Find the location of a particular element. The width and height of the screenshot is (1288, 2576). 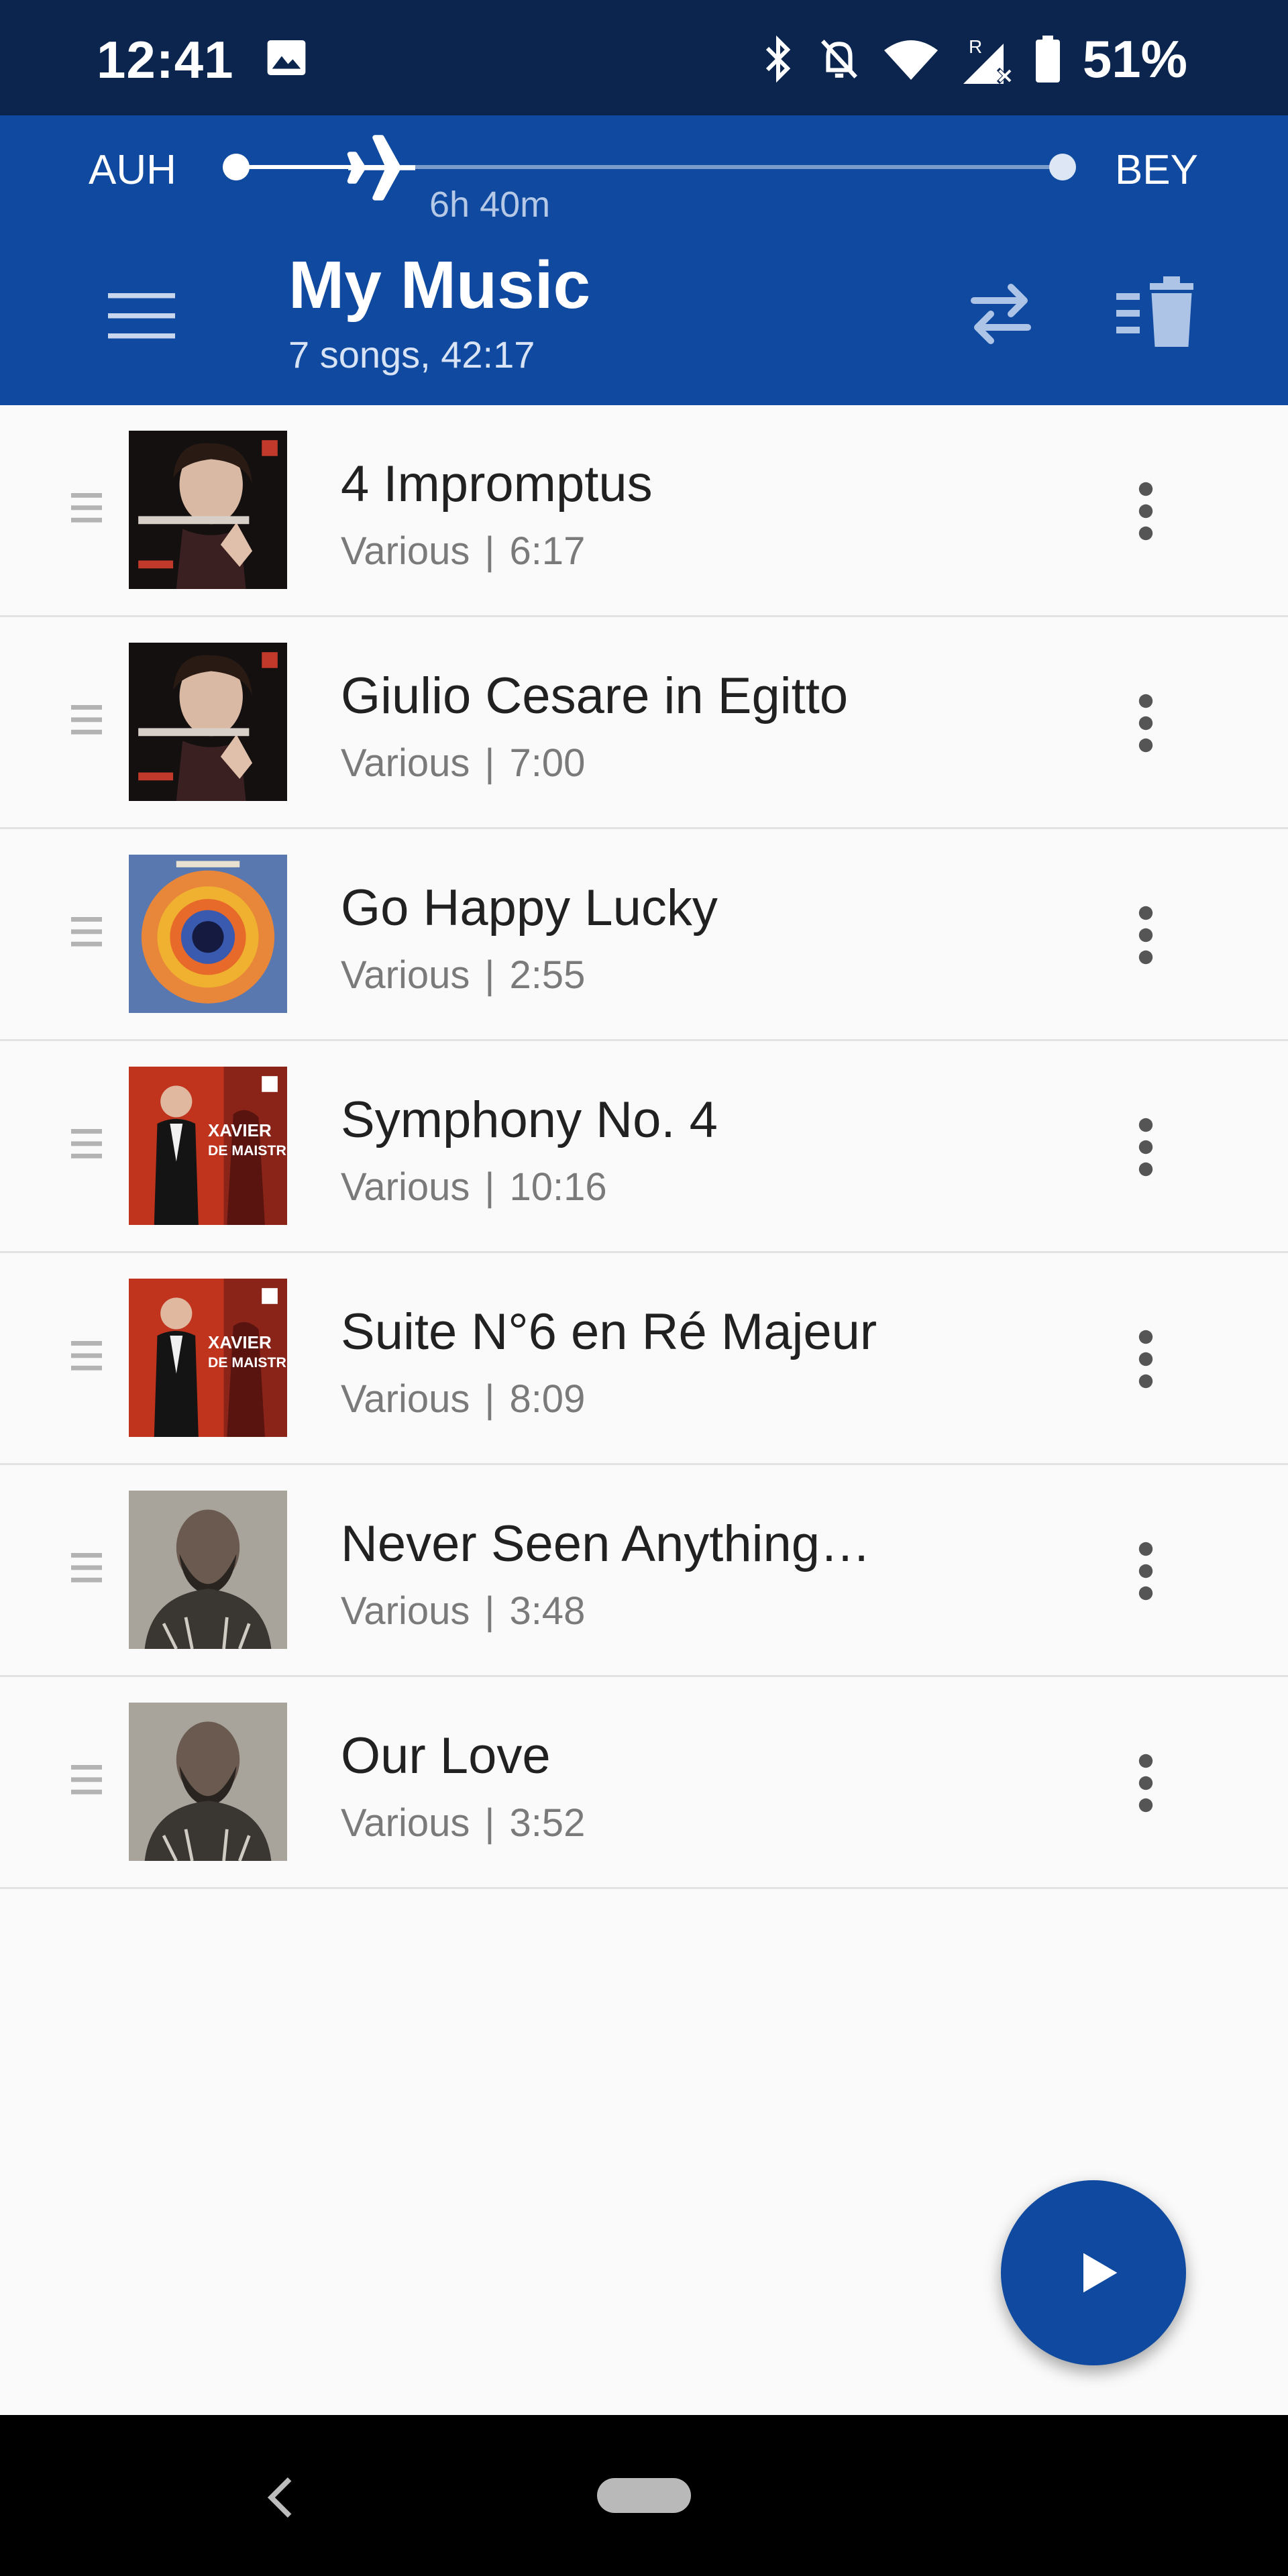

song-duration: 2:55 is located at coordinates (547, 975).